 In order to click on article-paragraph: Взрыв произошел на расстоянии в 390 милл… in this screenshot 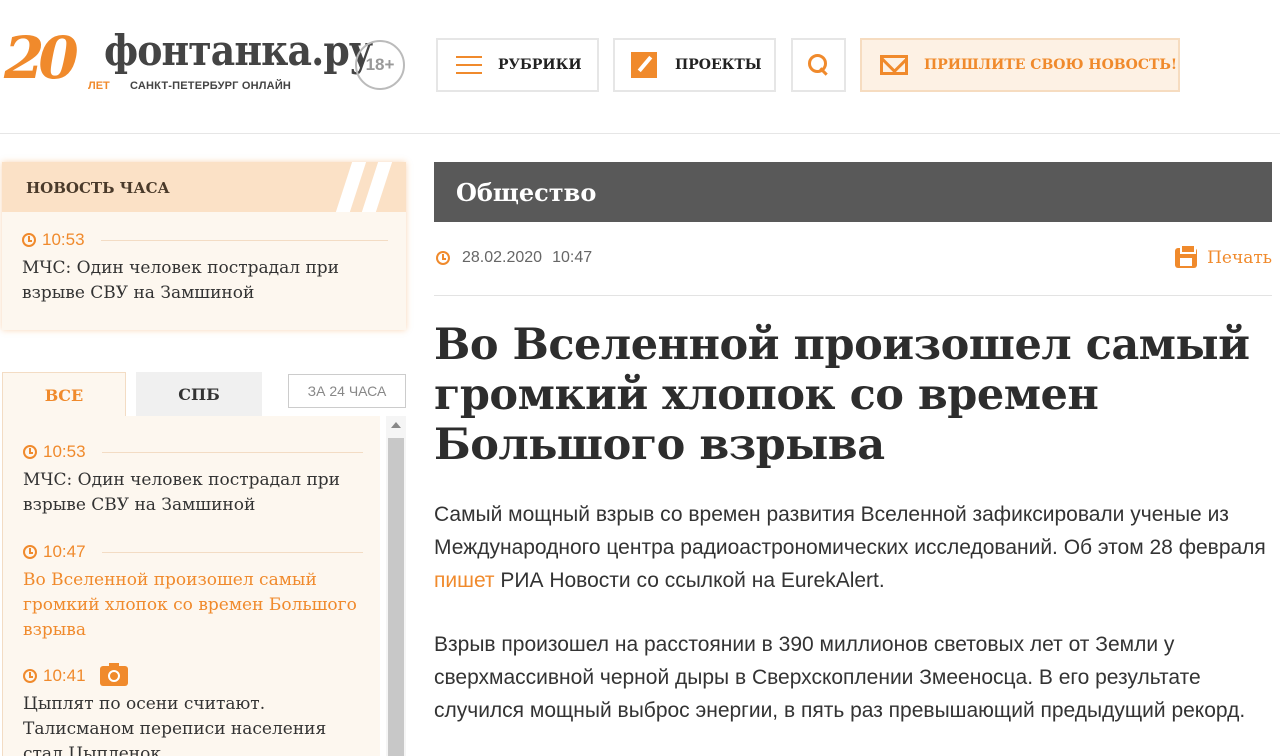, I will do `click(840, 677)`.